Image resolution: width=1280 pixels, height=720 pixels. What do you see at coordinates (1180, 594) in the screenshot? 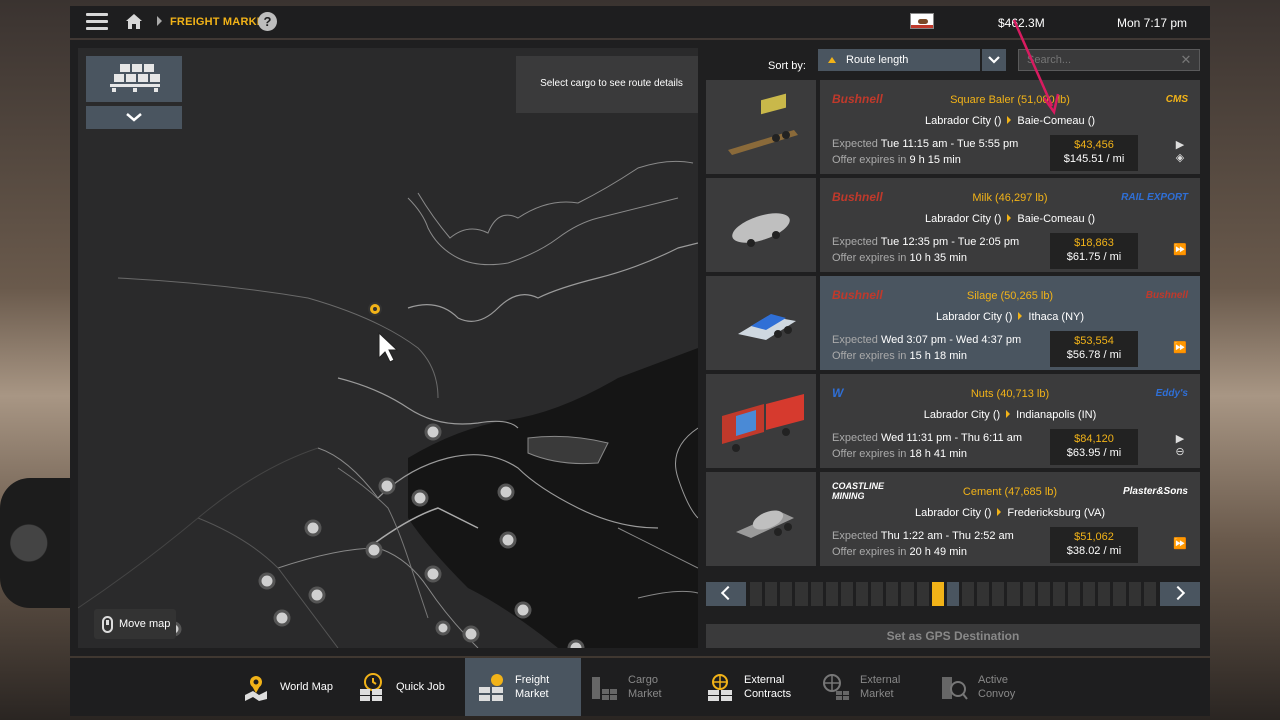
I see `next-page-button` at bounding box center [1180, 594].